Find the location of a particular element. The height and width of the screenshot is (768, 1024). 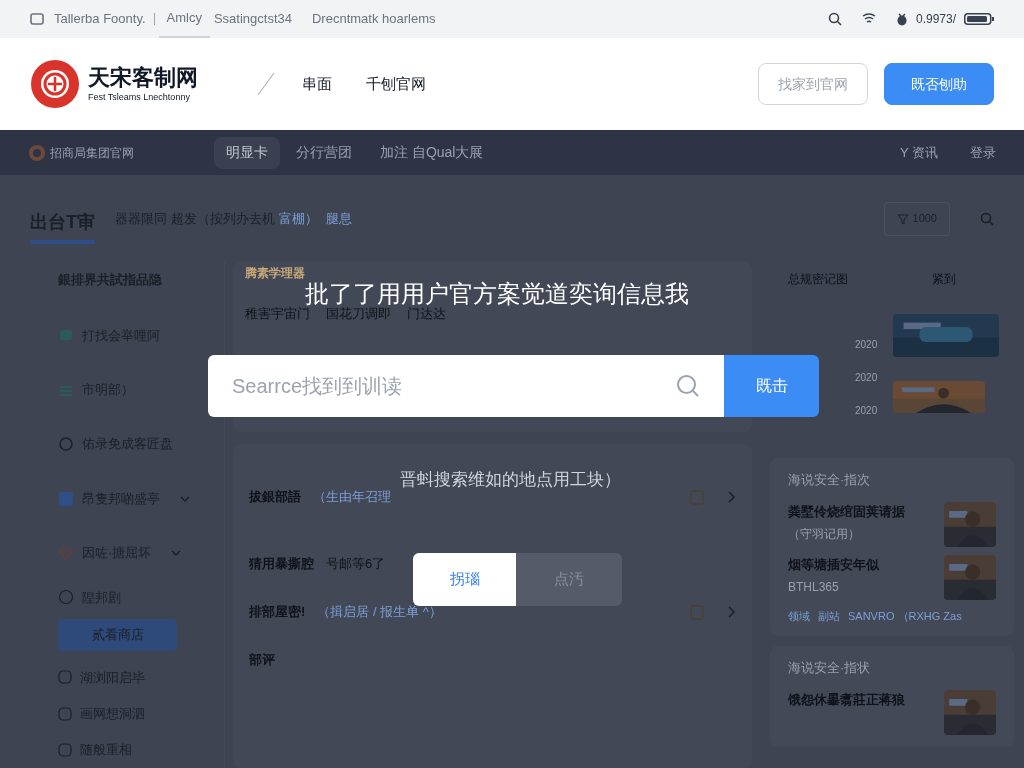

news-title: 饿怨休曓翥莊正蒋狼 is located at coordinates (847, 699).